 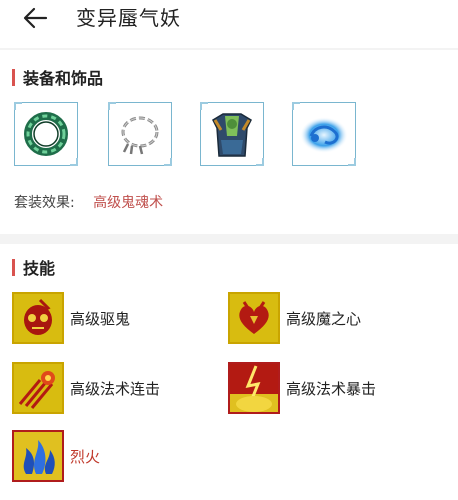 I want to click on header-divider, so click(x=229, y=49).